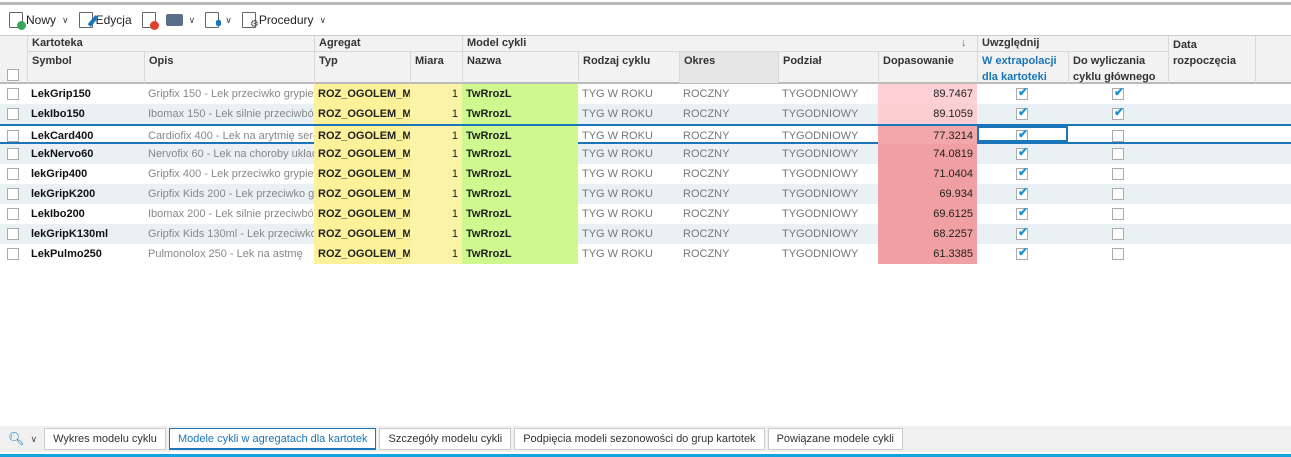 This screenshot has width=1291, height=457. Describe the element at coordinates (927, 67) in the screenshot. I see `col-dopasowanie: Dopasowanie` at that location.